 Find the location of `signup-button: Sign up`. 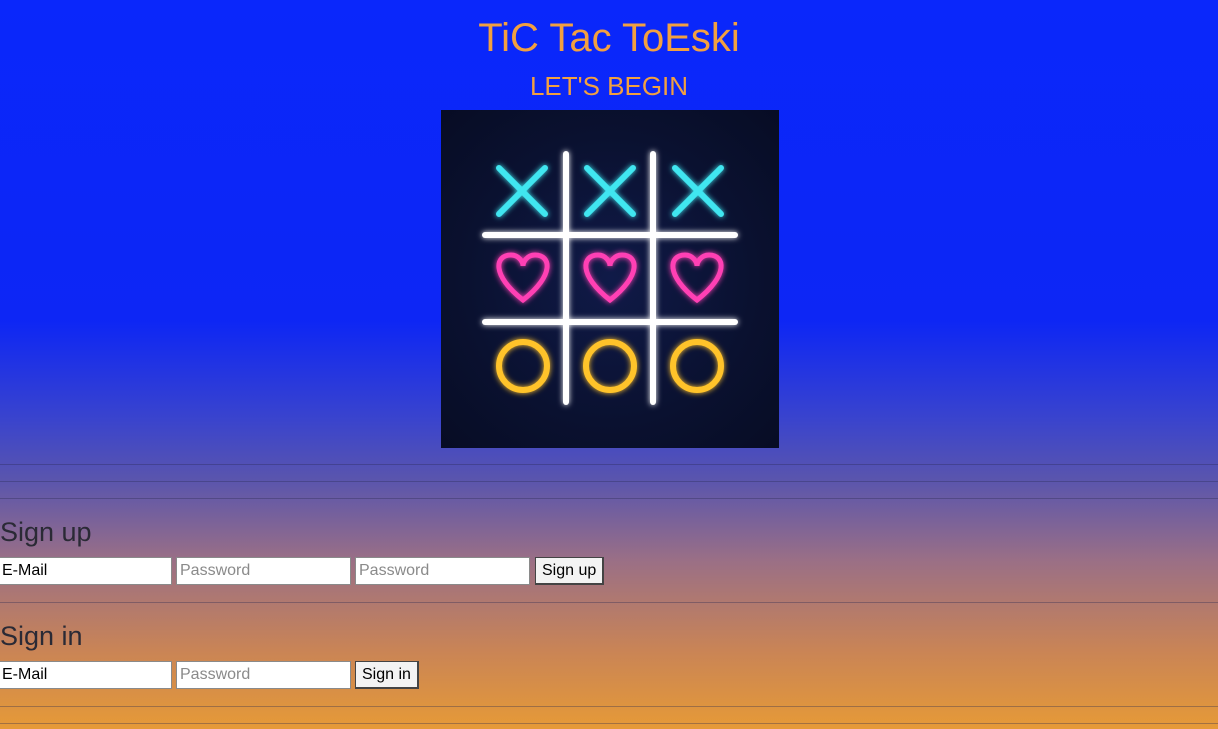

signup-button: Sign up is located at coordinates (570, 571).